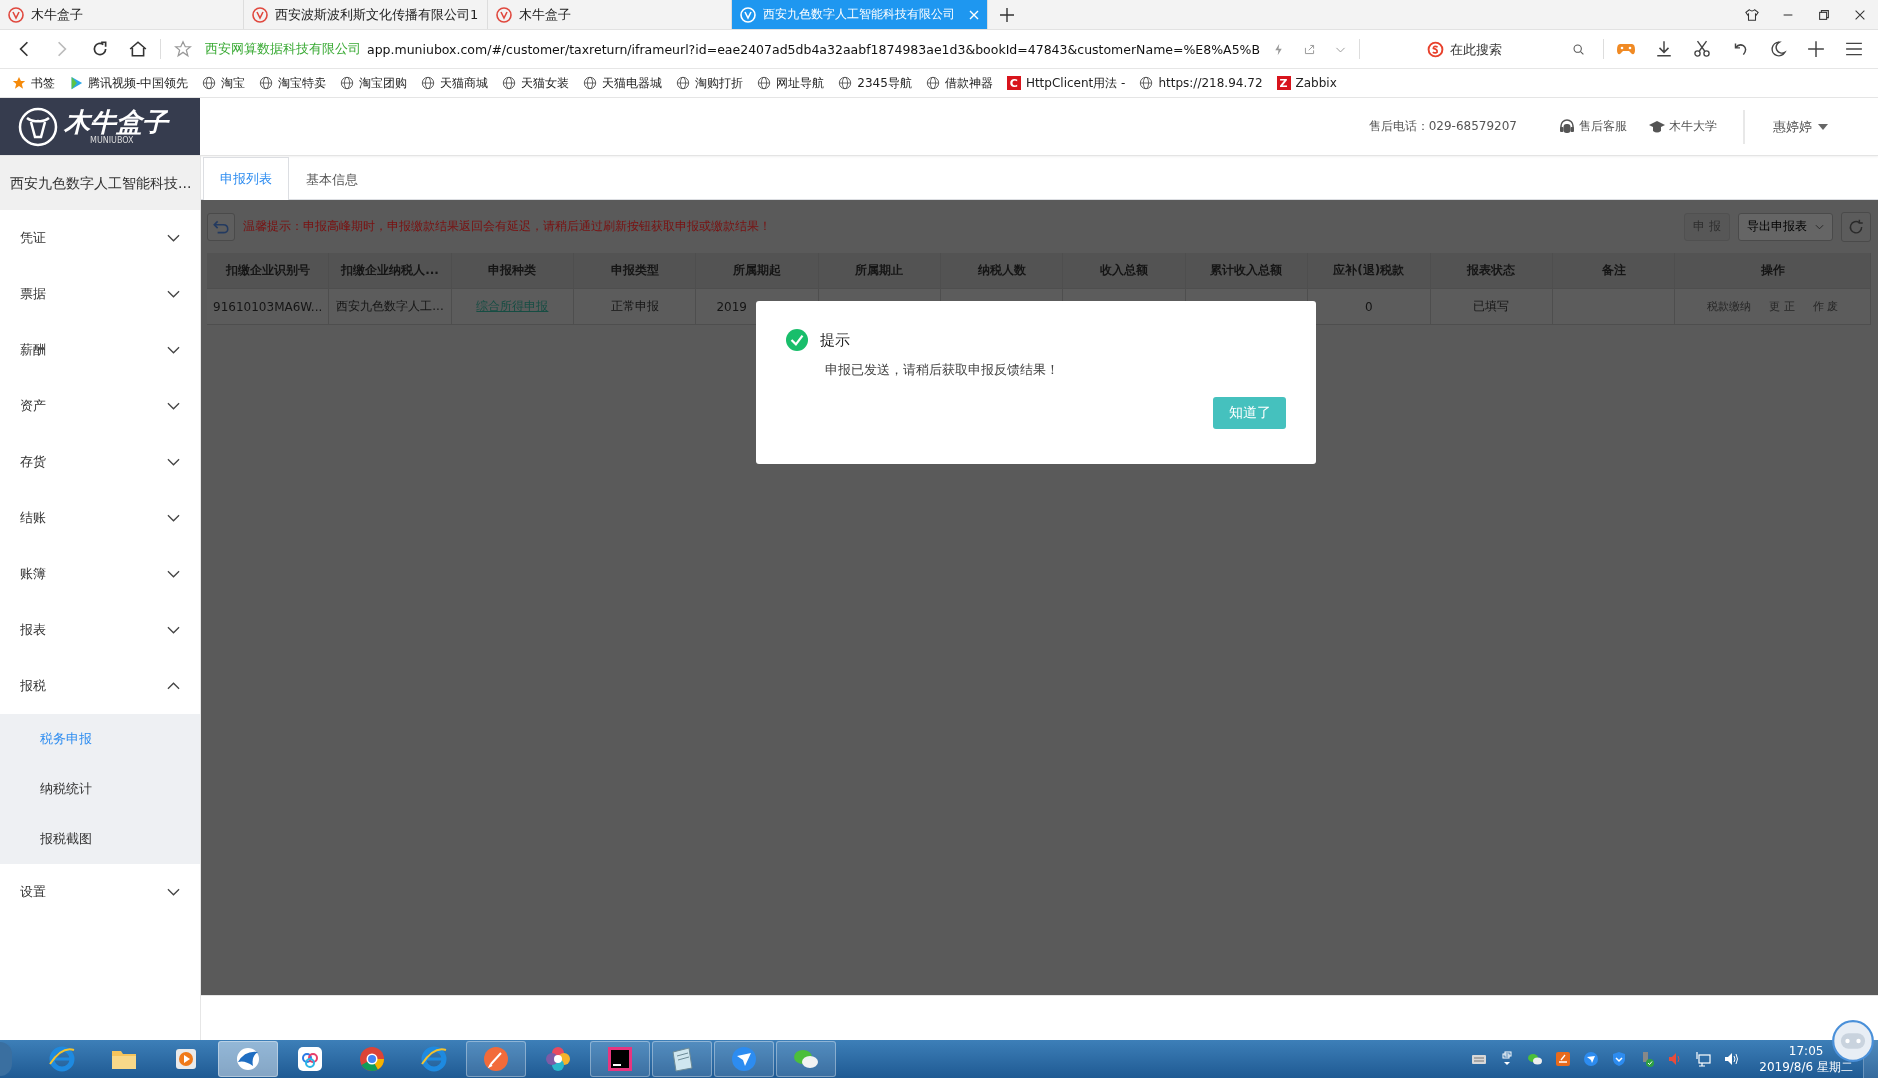 The image size is (1878, 1078). What do you see at coordinates (293, 83) in the screenshot?
I see `bookmark-link: 淘宝特卖` at bounding box center [293, 83].